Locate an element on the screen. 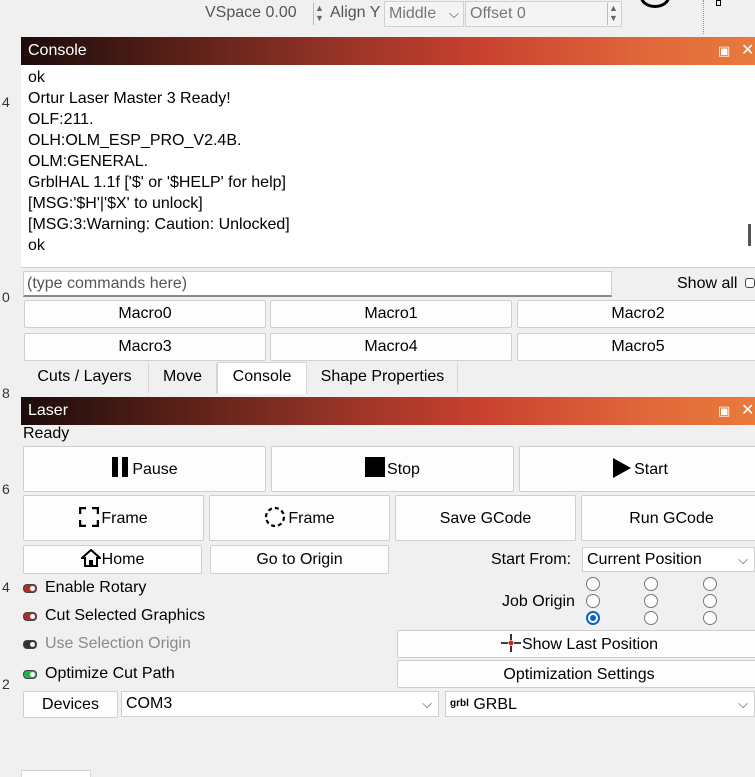 The width and height of the screenshot is (755, 777). show-last-position-button: Show Last Position is located at coordinates (576, 644).